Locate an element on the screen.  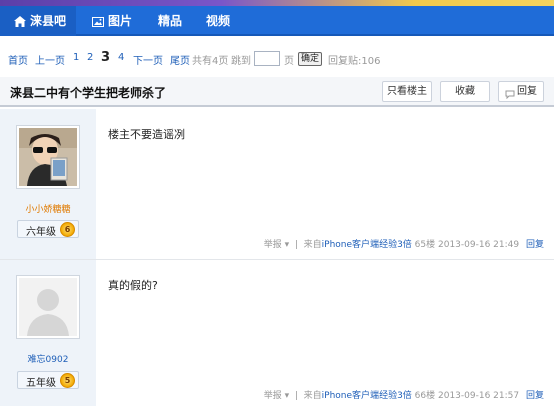
page-prev-link: 上一页 is located at coordinates (50, 59).